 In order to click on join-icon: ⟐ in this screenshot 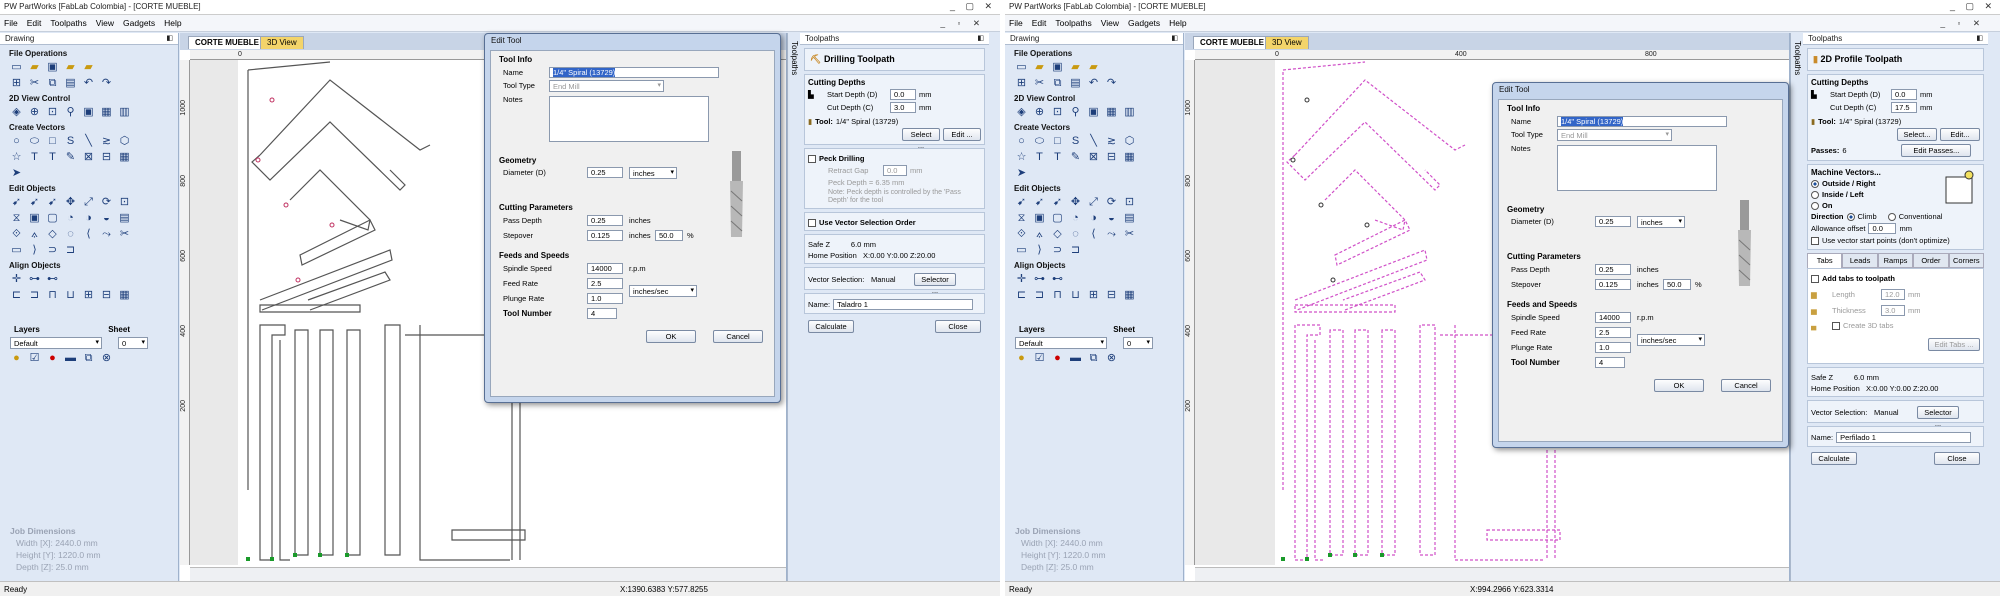, I will do `click(1021, 234)`.